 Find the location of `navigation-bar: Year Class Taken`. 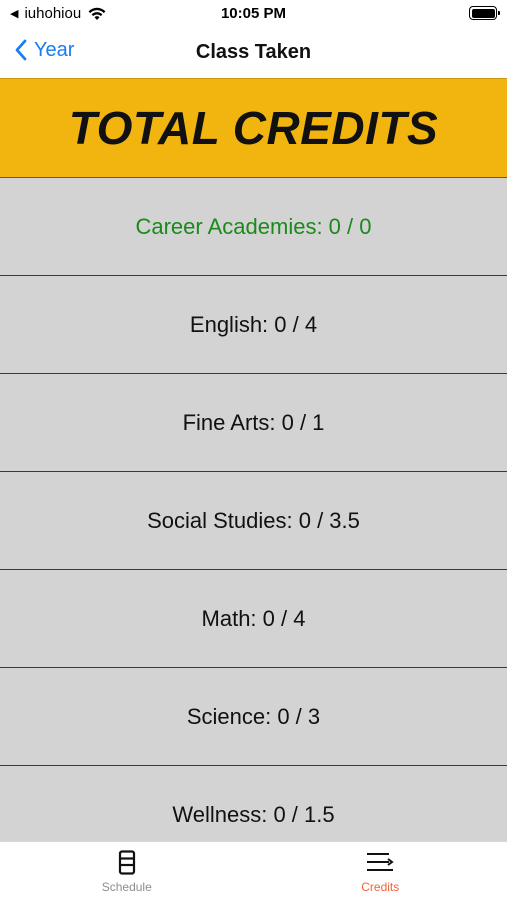

navigation-bar: Year Class Taken is located at coordinates (253, 53).